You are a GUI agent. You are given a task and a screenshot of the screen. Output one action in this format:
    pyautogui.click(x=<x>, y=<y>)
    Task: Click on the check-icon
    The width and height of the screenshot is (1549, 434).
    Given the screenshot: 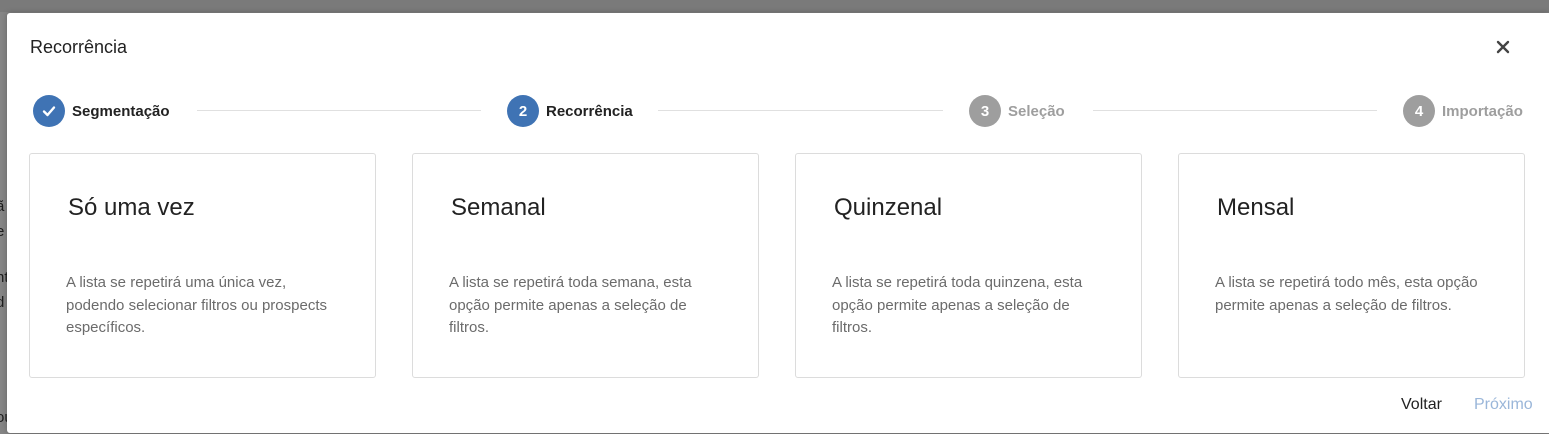 What is the action you would take?
    pyautogui.click(x=49, y=111)
    